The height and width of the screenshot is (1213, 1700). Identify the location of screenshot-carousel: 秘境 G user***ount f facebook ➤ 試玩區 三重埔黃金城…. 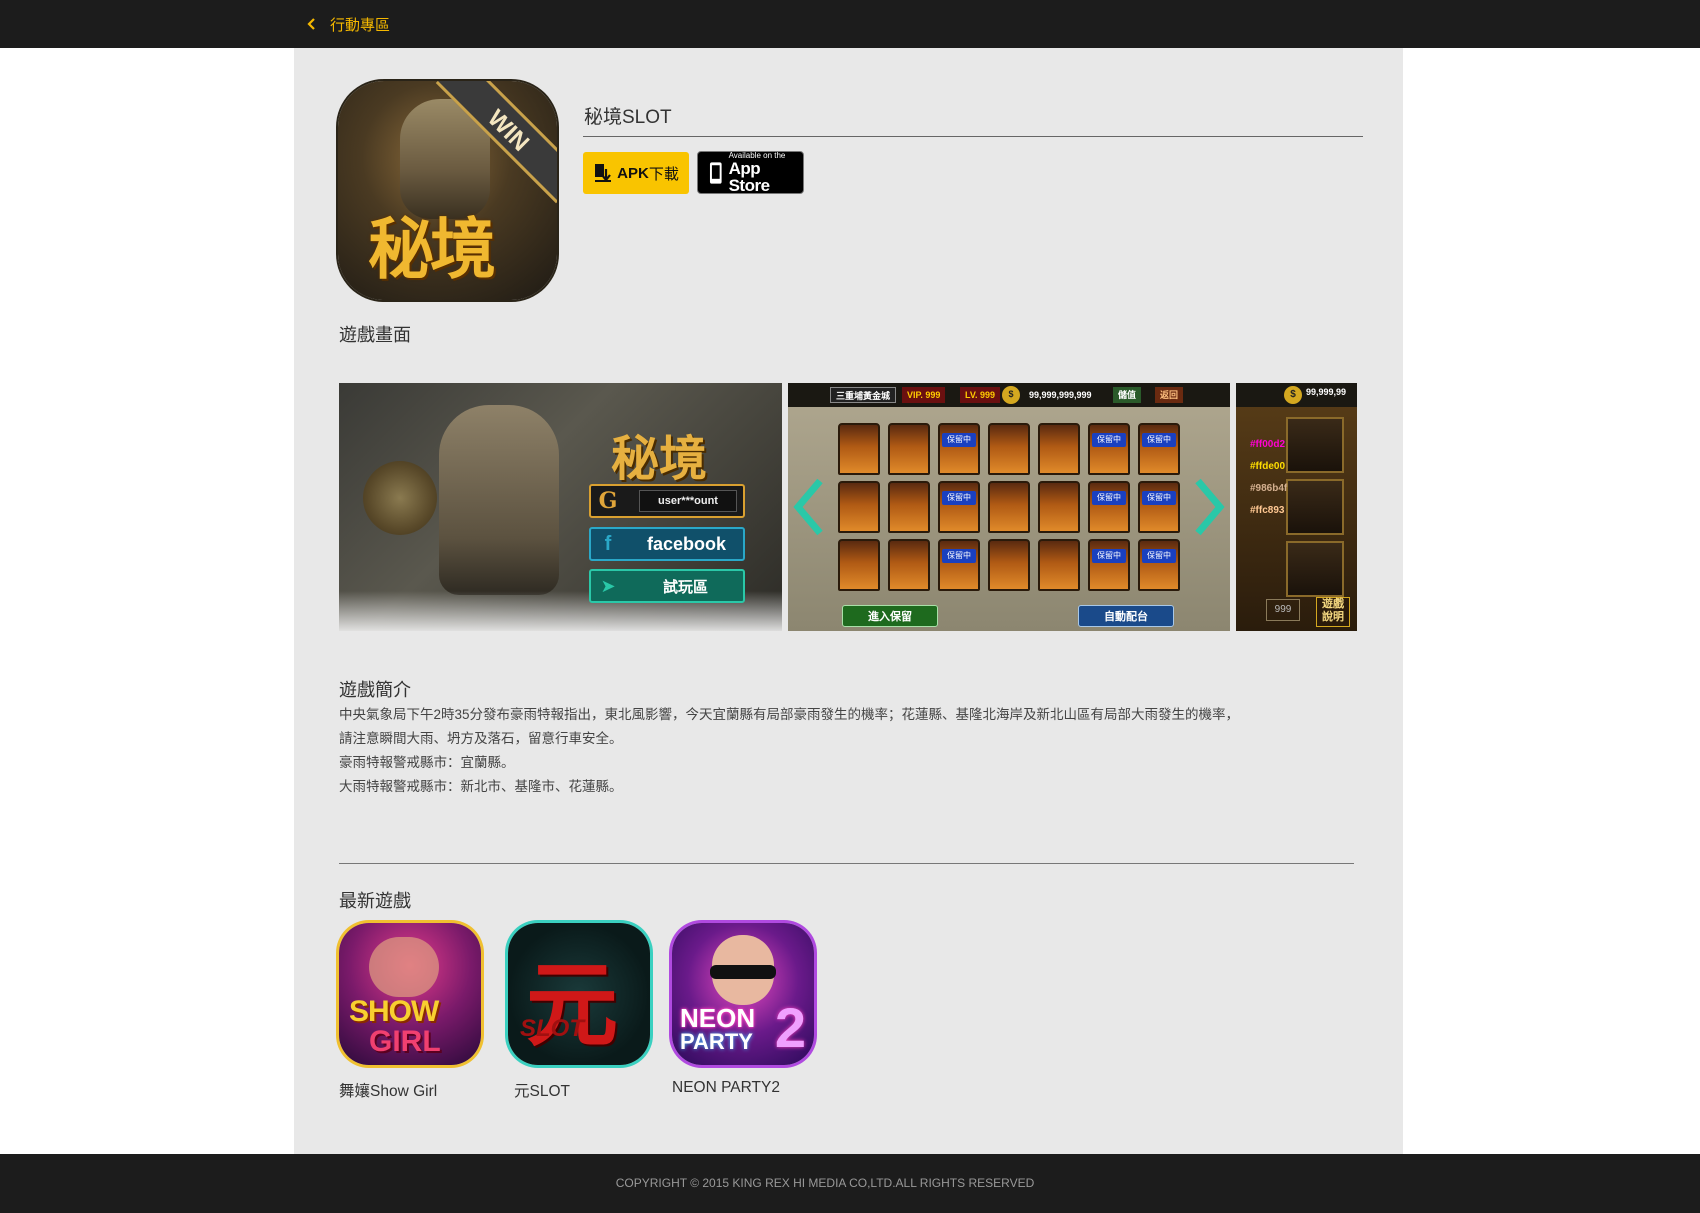
(848, 507).